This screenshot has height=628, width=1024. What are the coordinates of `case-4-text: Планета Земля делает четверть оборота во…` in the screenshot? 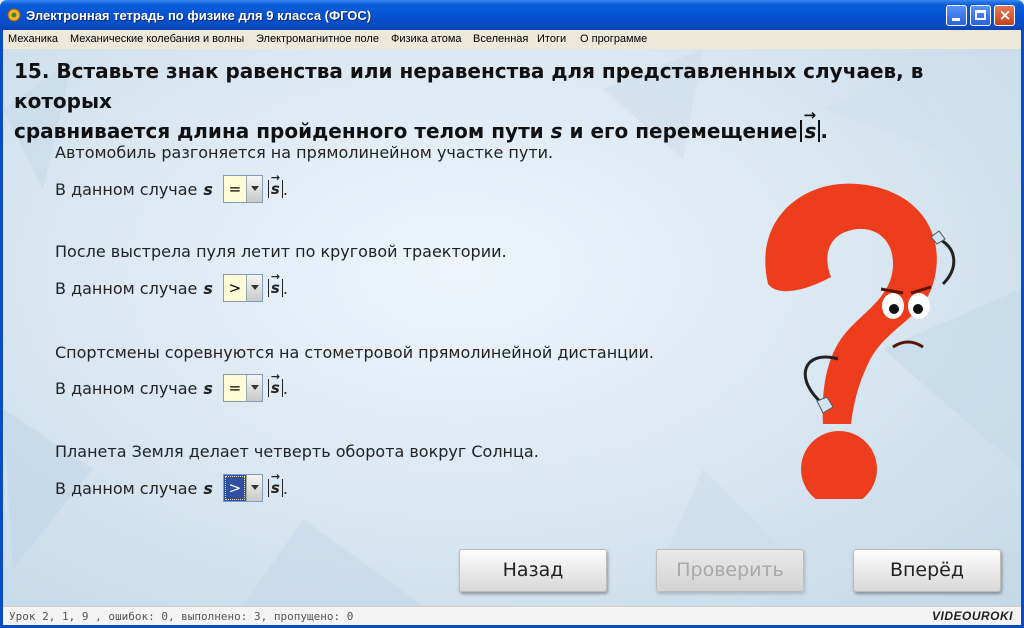 It's located at (297, 451).